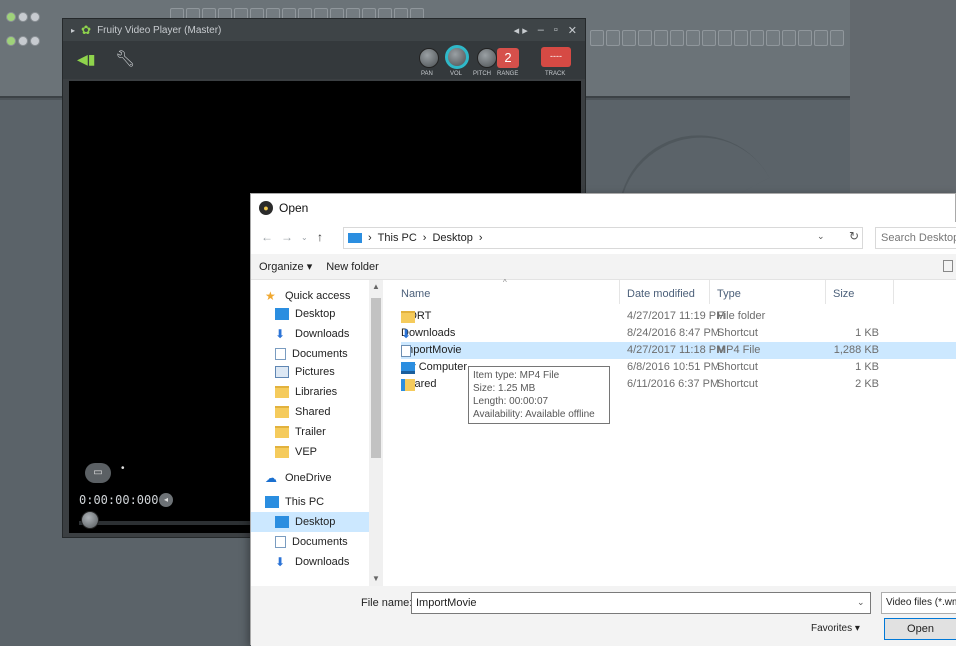 This screenshot has width=956, height=646. What do you see at coordinates (327, 562) in the screenshot?
I see `nav-item-downloads: ⬇ Downloads` at bounding box center [327, 562].